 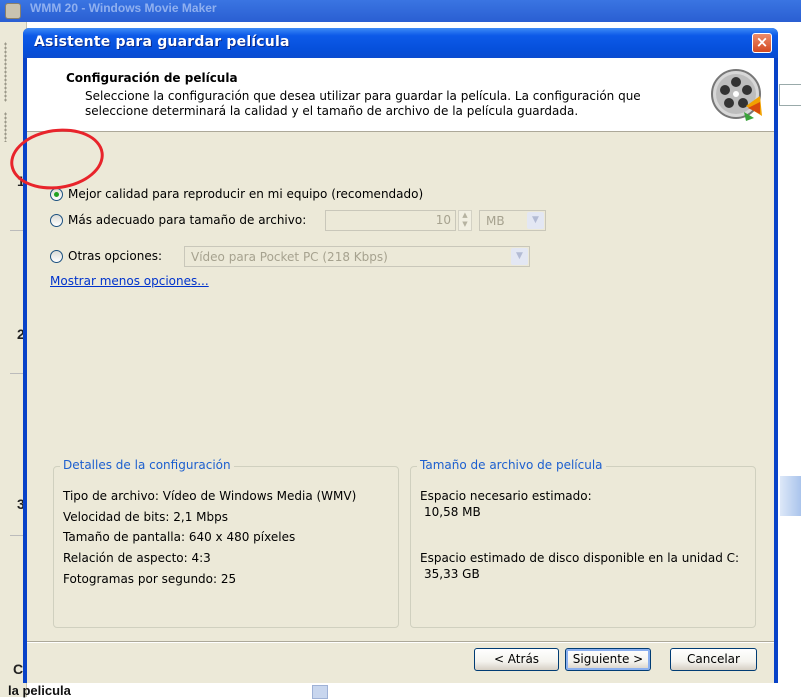 I want to click on detail-fps: Fotogramas por segundo: 25, so click(x=150, y=579).